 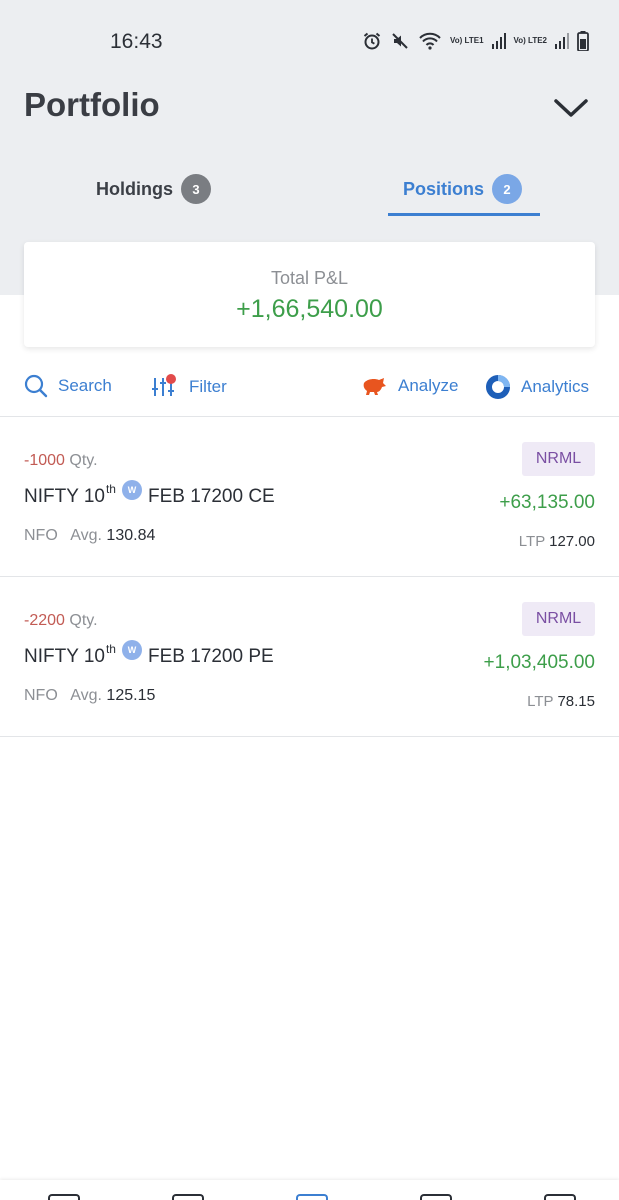 What do you see at coordinates (309, 40) in the screenshot?
I see `status-bar: 16:43 Vo) LTE1 Vo) LTE2` at bounding box center [309, 40].